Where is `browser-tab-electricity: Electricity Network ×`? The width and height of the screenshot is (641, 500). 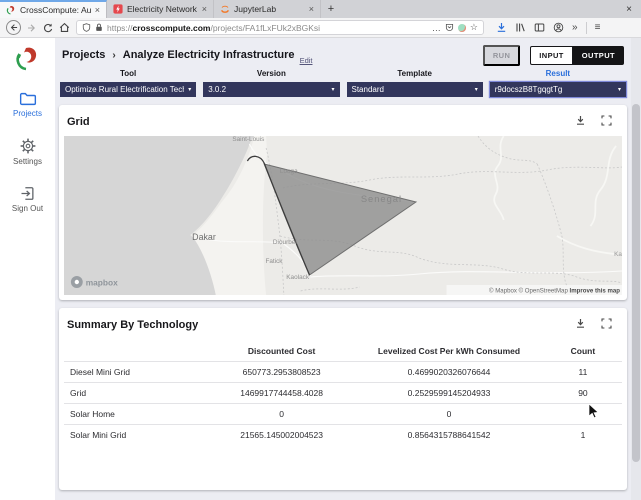 browser-tab-electricity: Electricity Network × is located at coordinates (160, 9).